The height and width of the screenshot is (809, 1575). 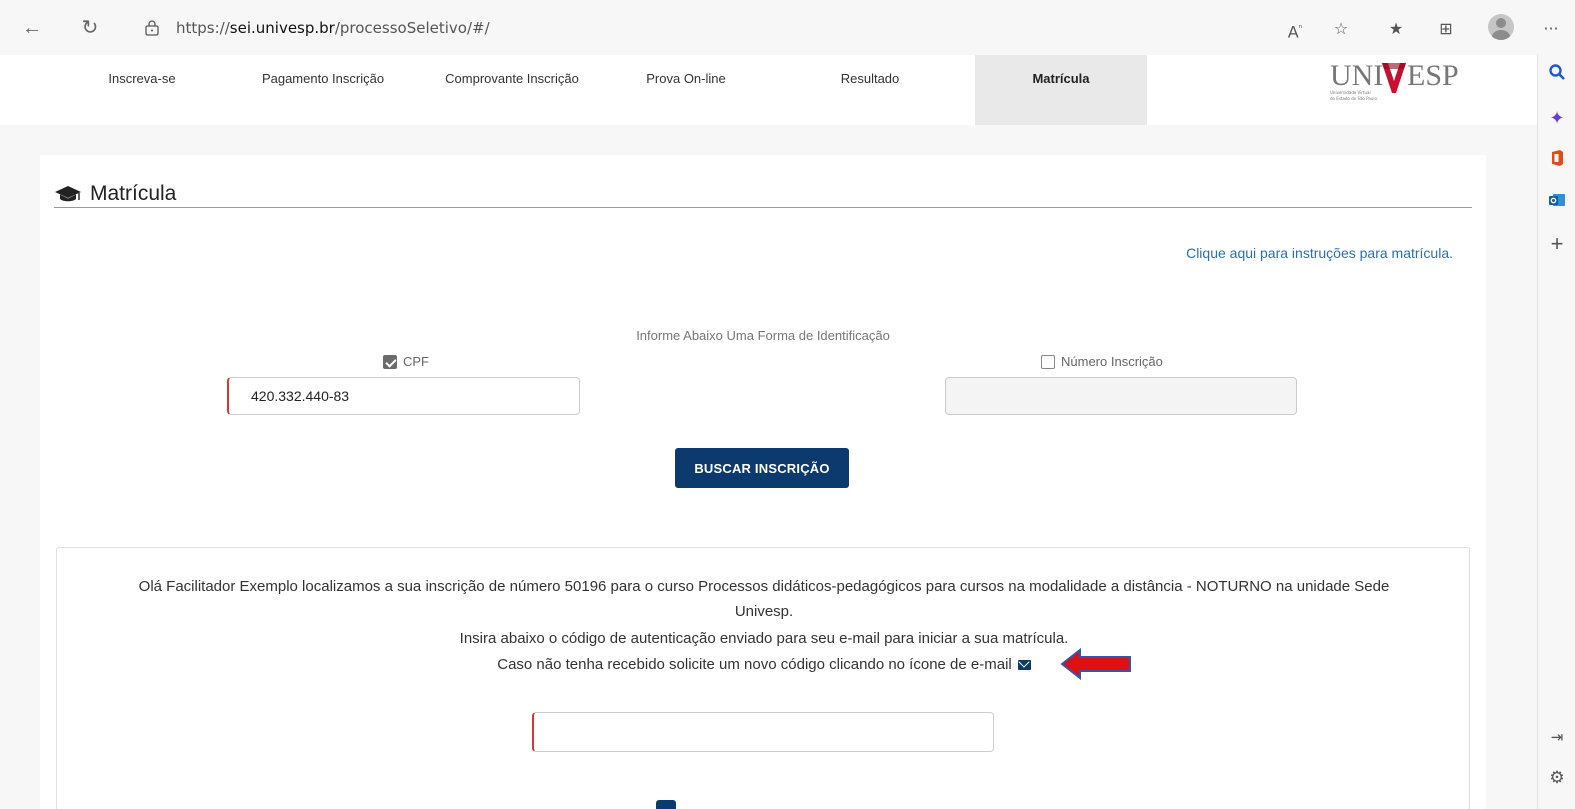 I want to click on page-title-row: Matrícula, so click(x=115, y=194).